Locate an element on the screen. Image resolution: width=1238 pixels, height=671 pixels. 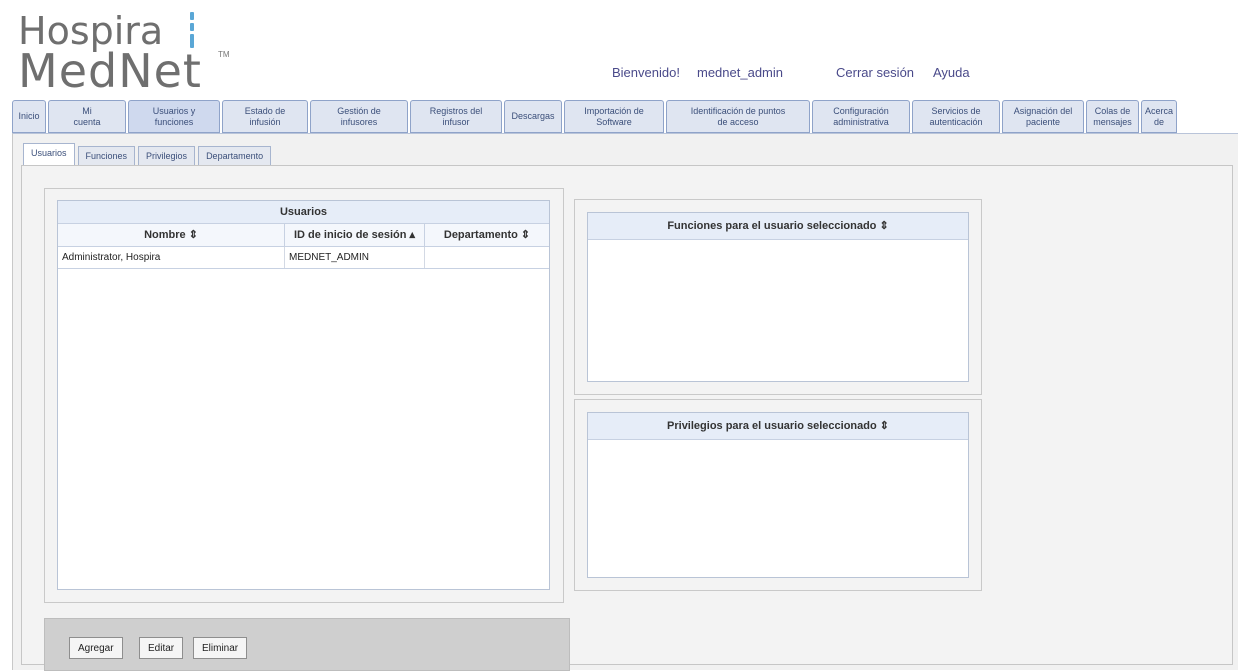
subtab-departamento: Departamento is located at coordinates (235, 155).